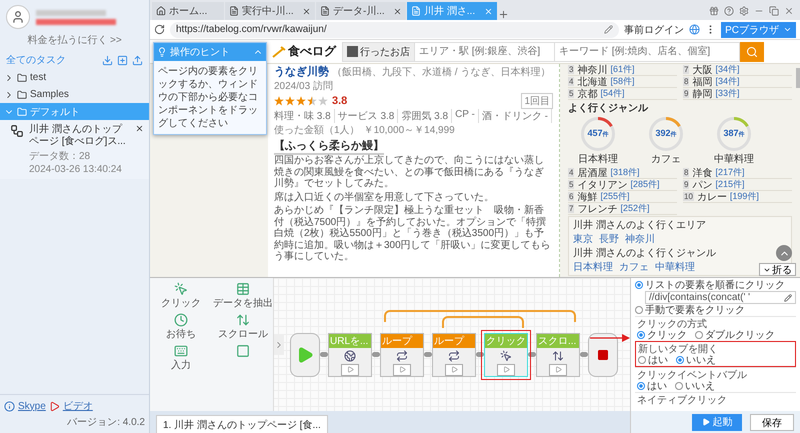 The height and width of the screenshot is (433, 800). Describe the element at coordinates (734, 159) in the screenshot. I see `genre-name: 中華料理` at that location.